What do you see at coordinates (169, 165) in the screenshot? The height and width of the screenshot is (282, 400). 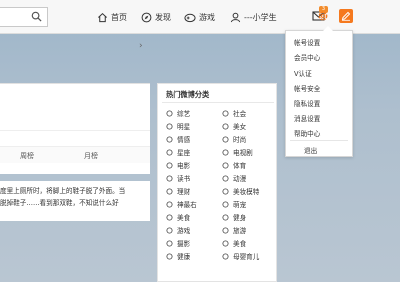 I see `movie-icon` at bounding box center [169, 165].